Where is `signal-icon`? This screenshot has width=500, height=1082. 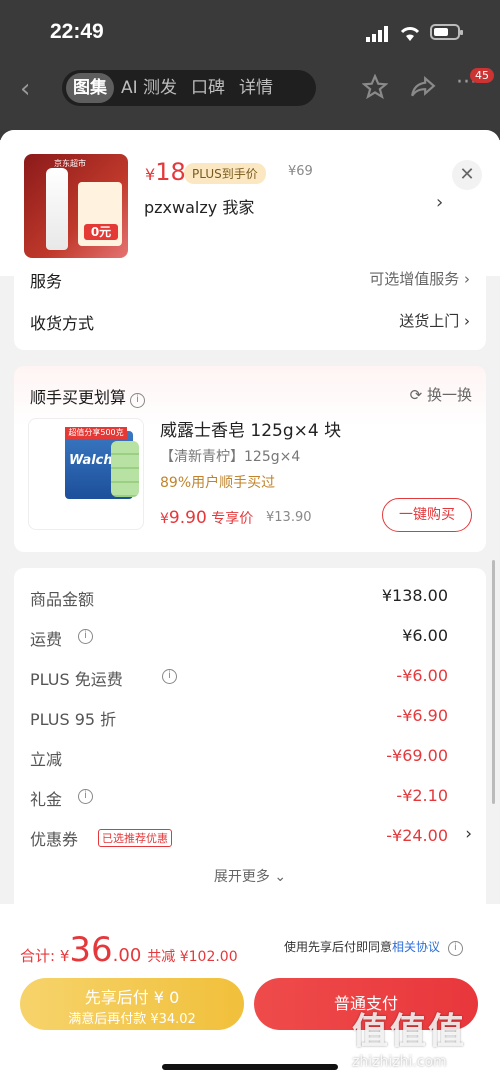
signal-icon is located at coordinates (377, 34).